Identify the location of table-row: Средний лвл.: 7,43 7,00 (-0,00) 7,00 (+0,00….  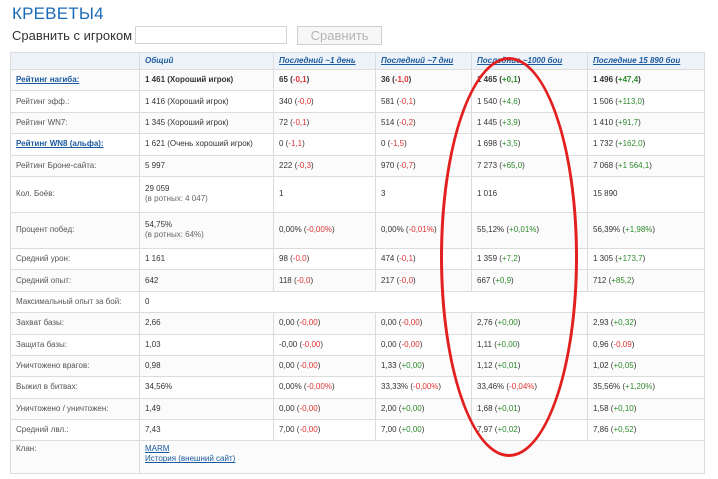
(357, 430).